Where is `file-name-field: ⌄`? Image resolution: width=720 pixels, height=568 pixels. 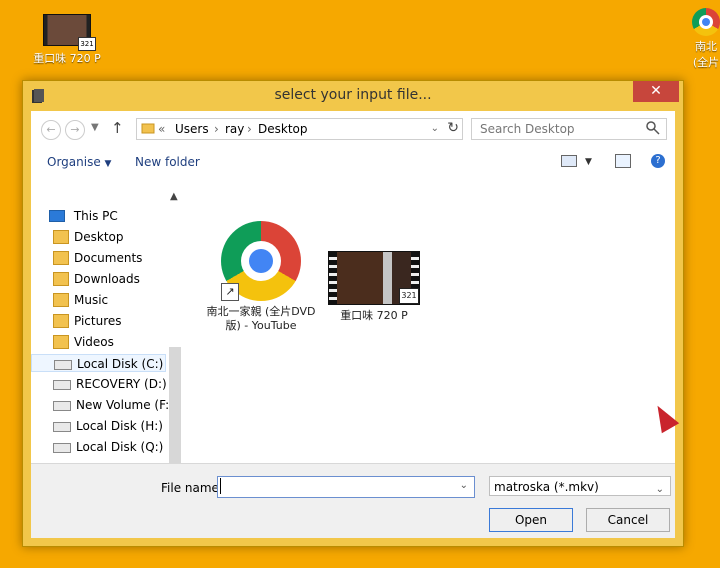 file-name-field: ⌄ is located at coordinates (346, 487).